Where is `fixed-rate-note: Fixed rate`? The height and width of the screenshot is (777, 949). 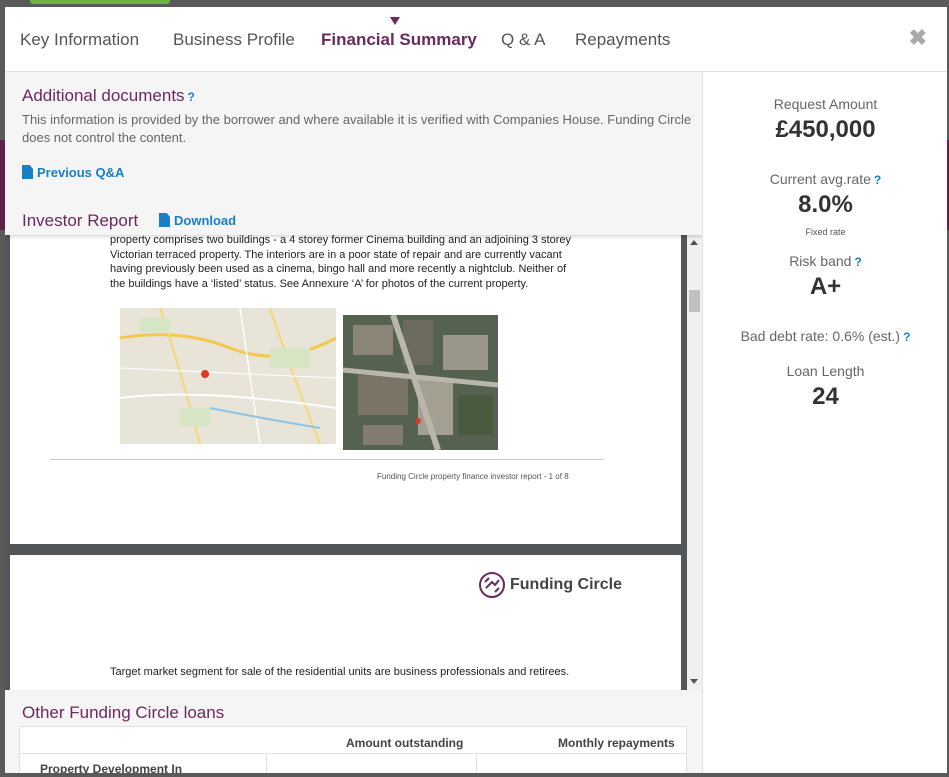
fixed-rate-note: Fixed rate is located at coordinates (825, 232).